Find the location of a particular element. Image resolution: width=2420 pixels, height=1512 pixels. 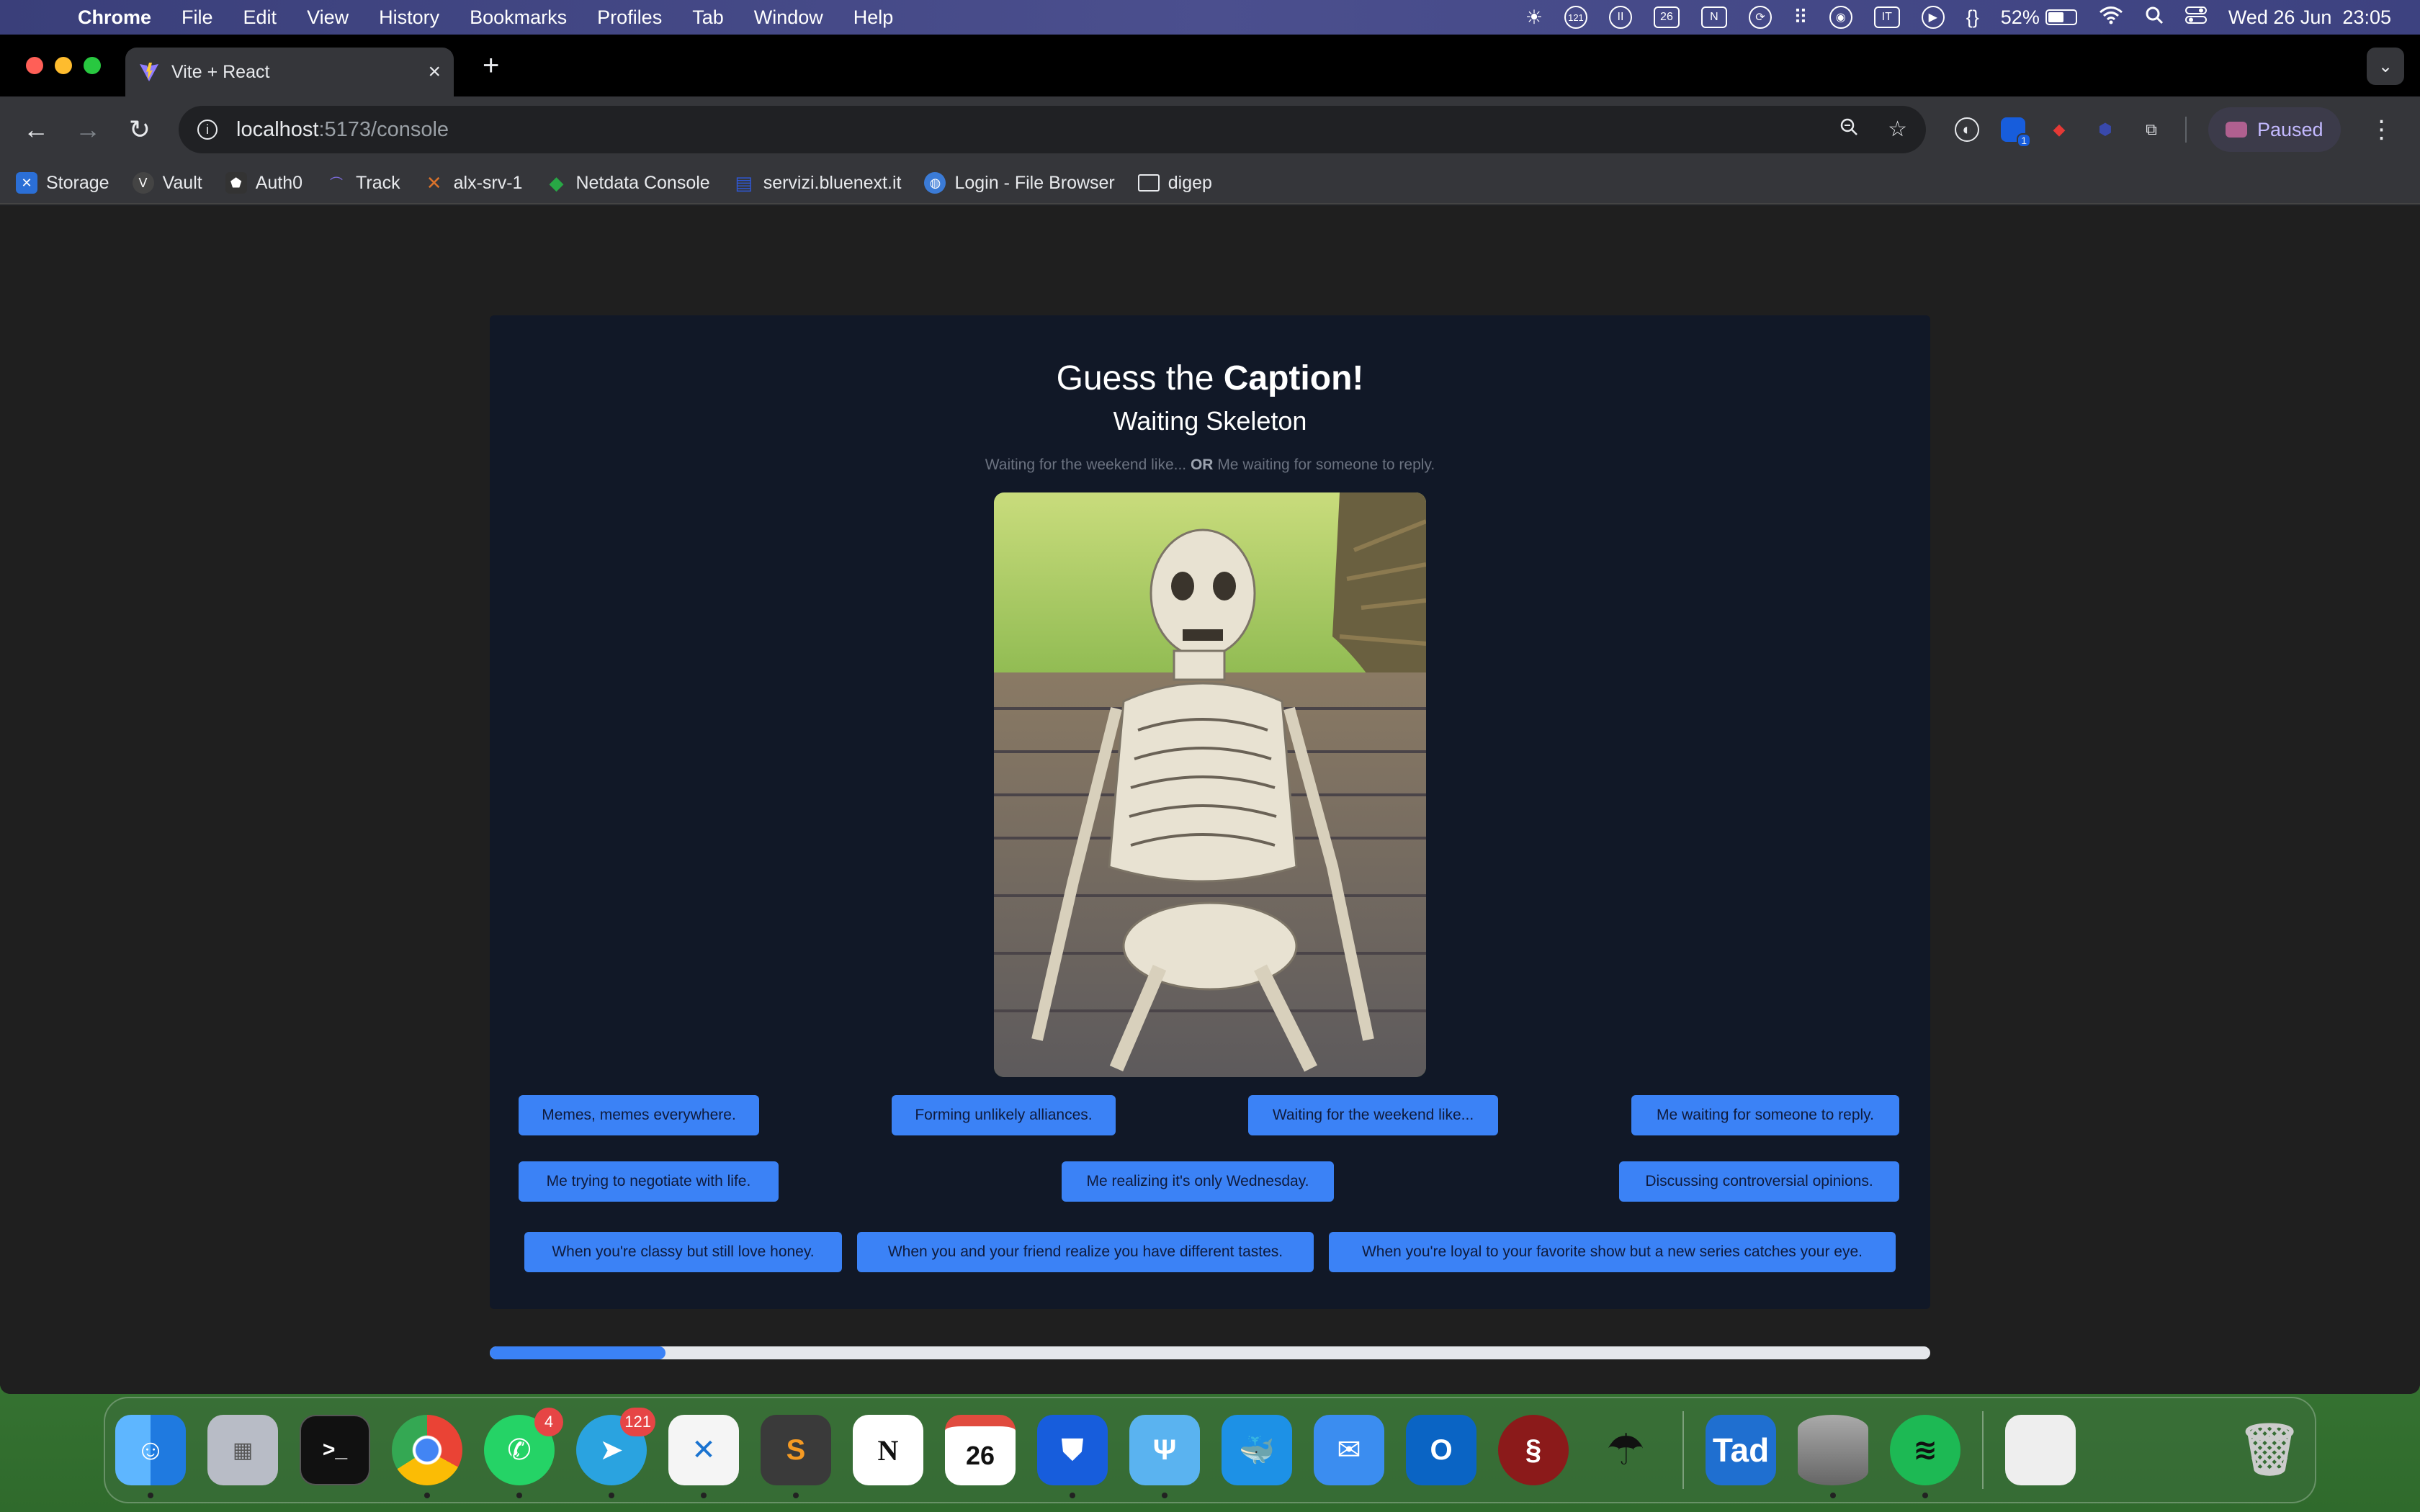

vault-icon: V is located at coordinates (143, 183).